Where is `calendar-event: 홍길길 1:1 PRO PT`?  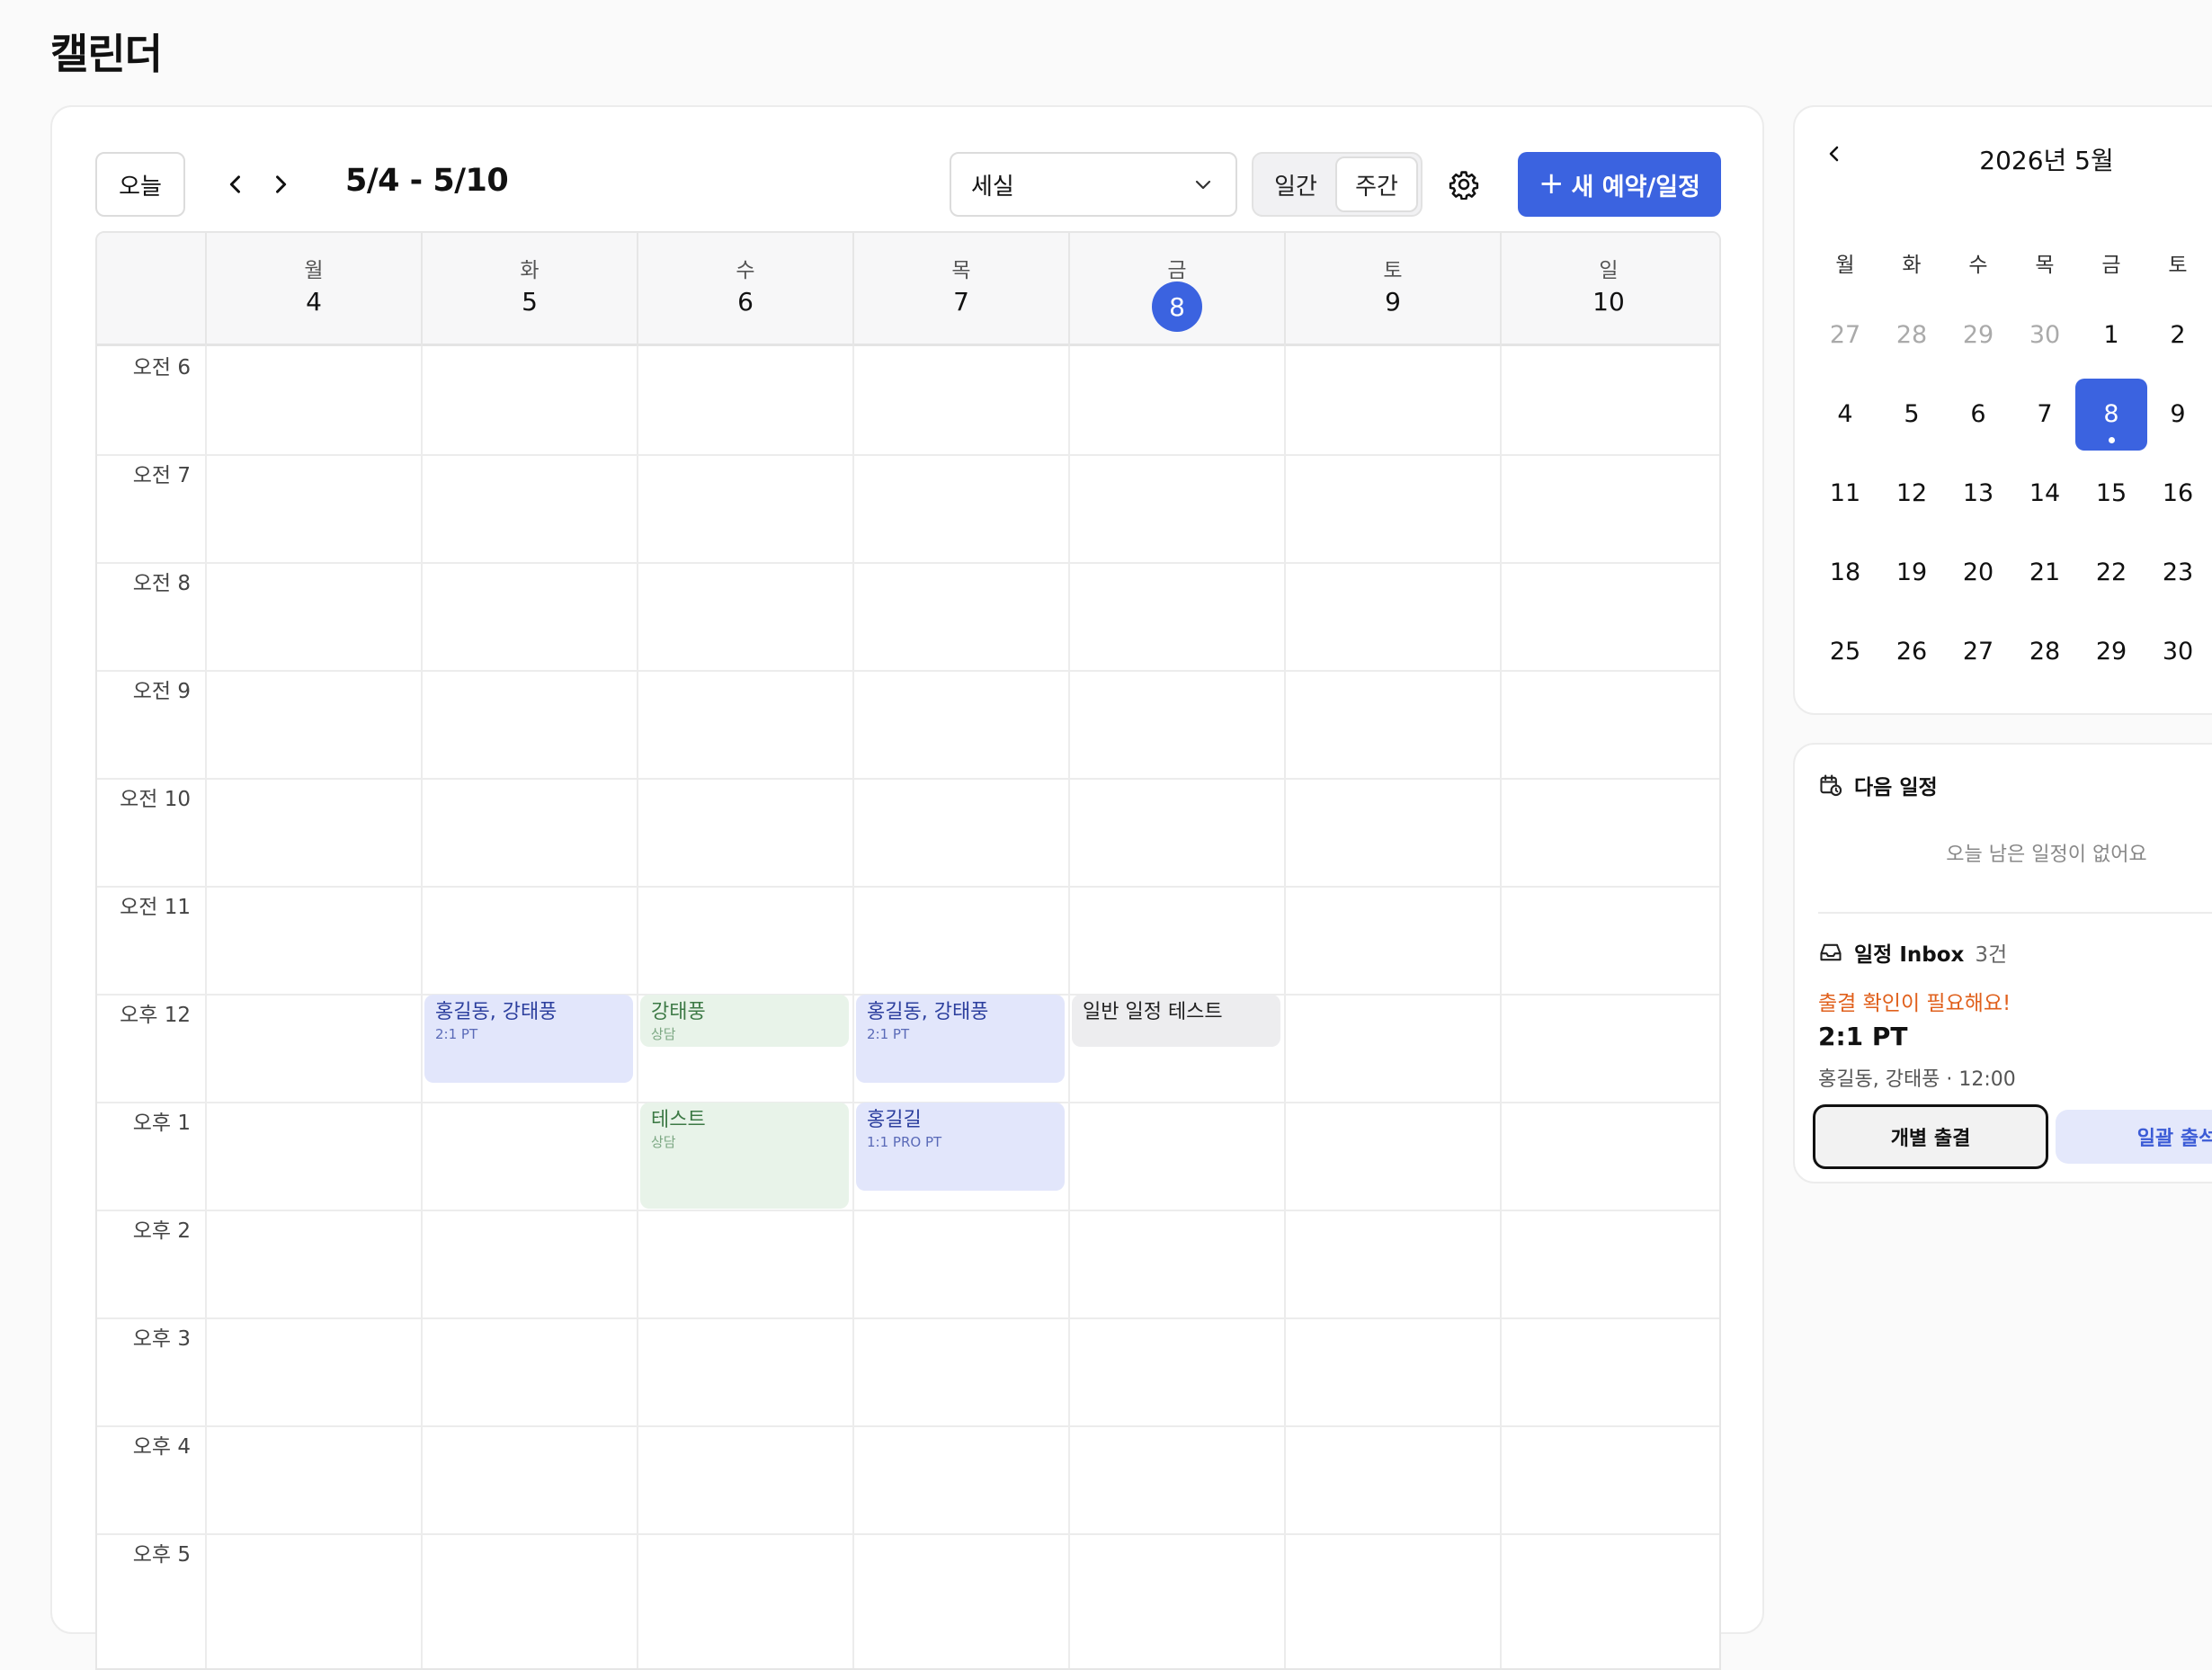
calendar-event: 홍길길 1:1 PRO PT is located at coordinates (960, 1147).